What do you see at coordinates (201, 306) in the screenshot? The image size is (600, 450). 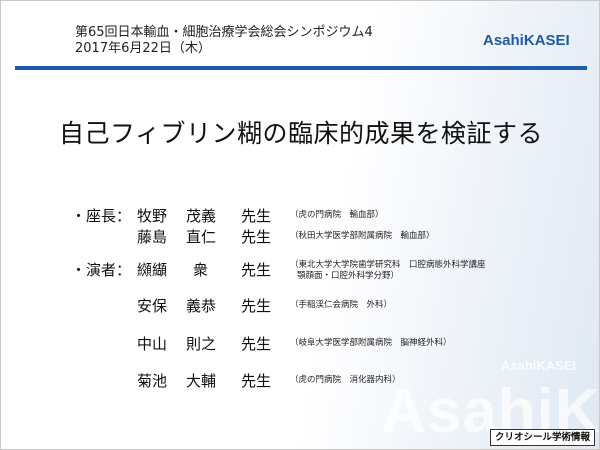 I see `person-given-name: 義恭` at bounding box center [201, 306].